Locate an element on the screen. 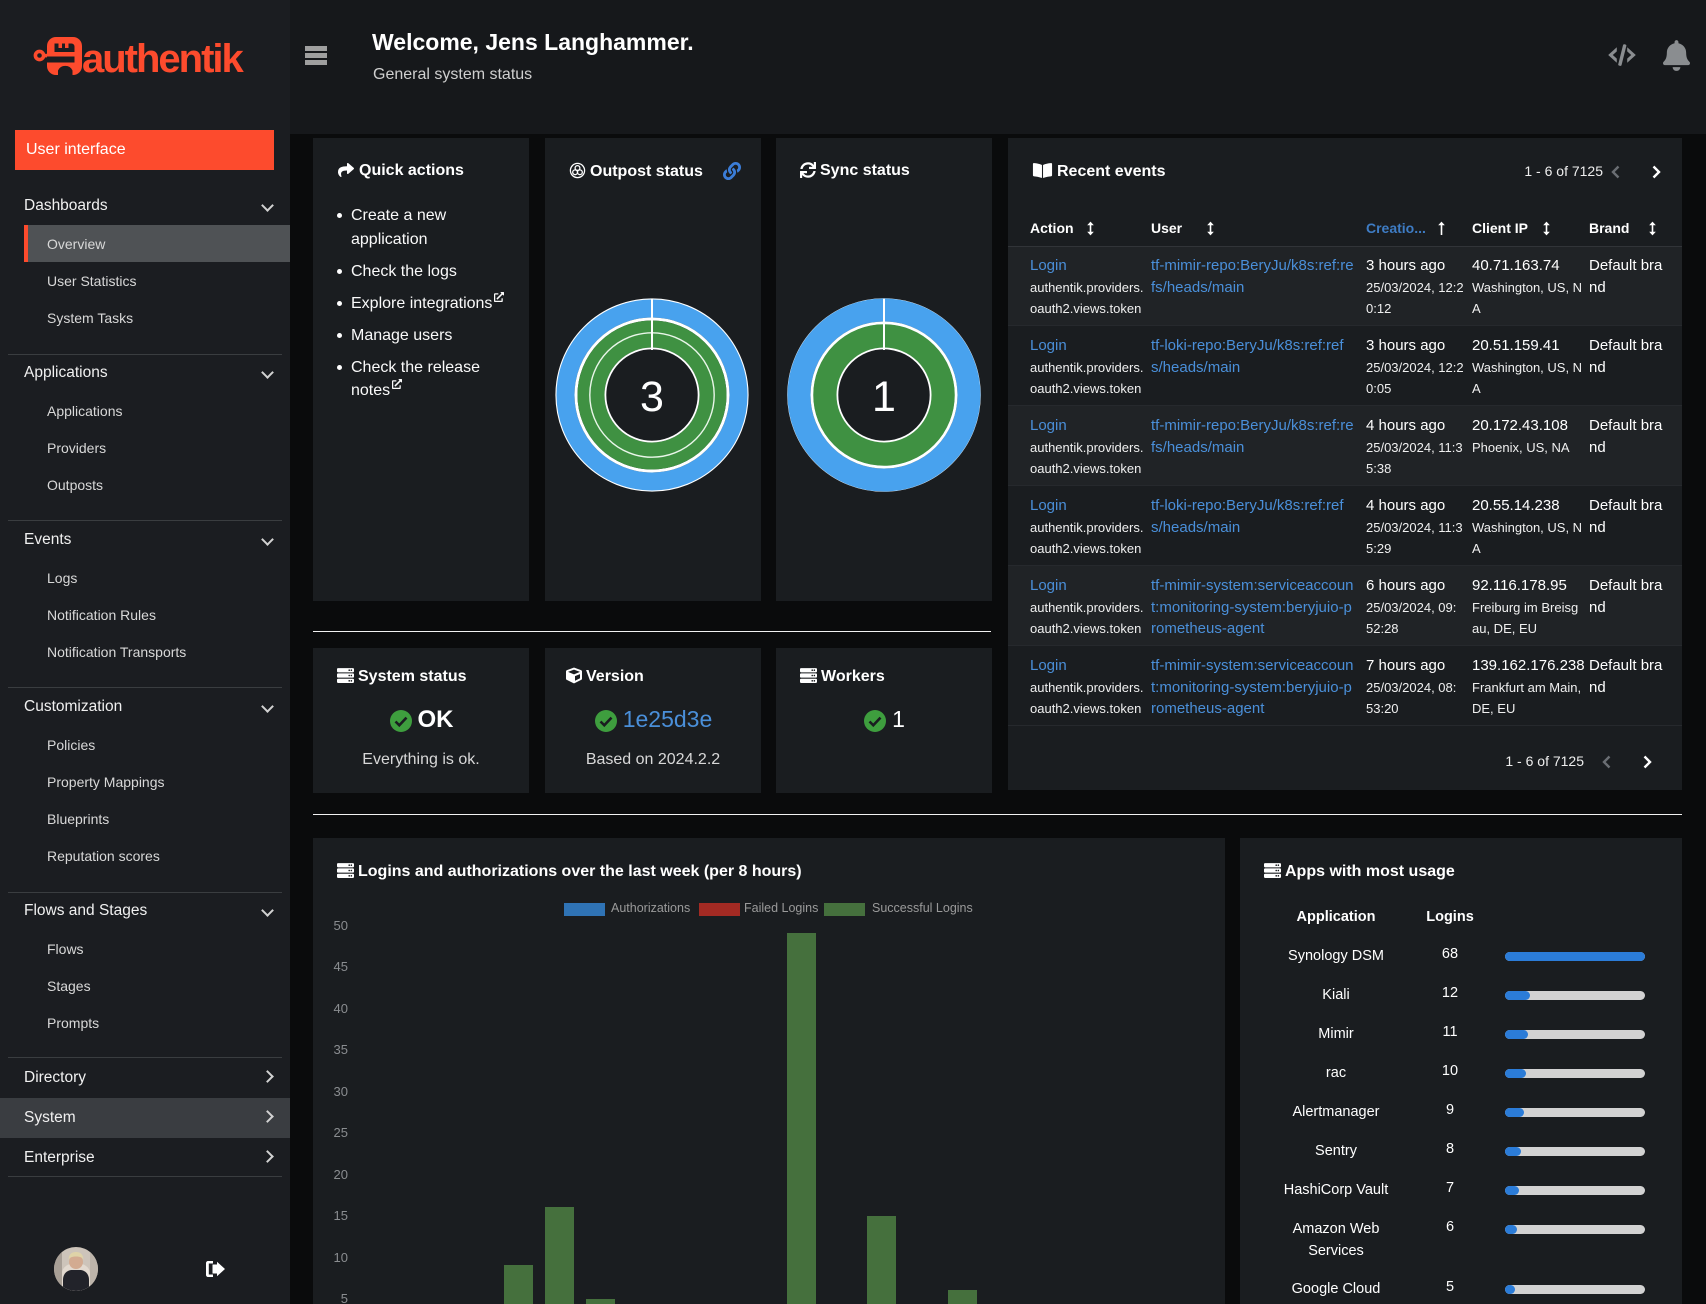 This screenshot has height=1304, width=1706. svg-text: 3 is located at coordinates (652, 397).